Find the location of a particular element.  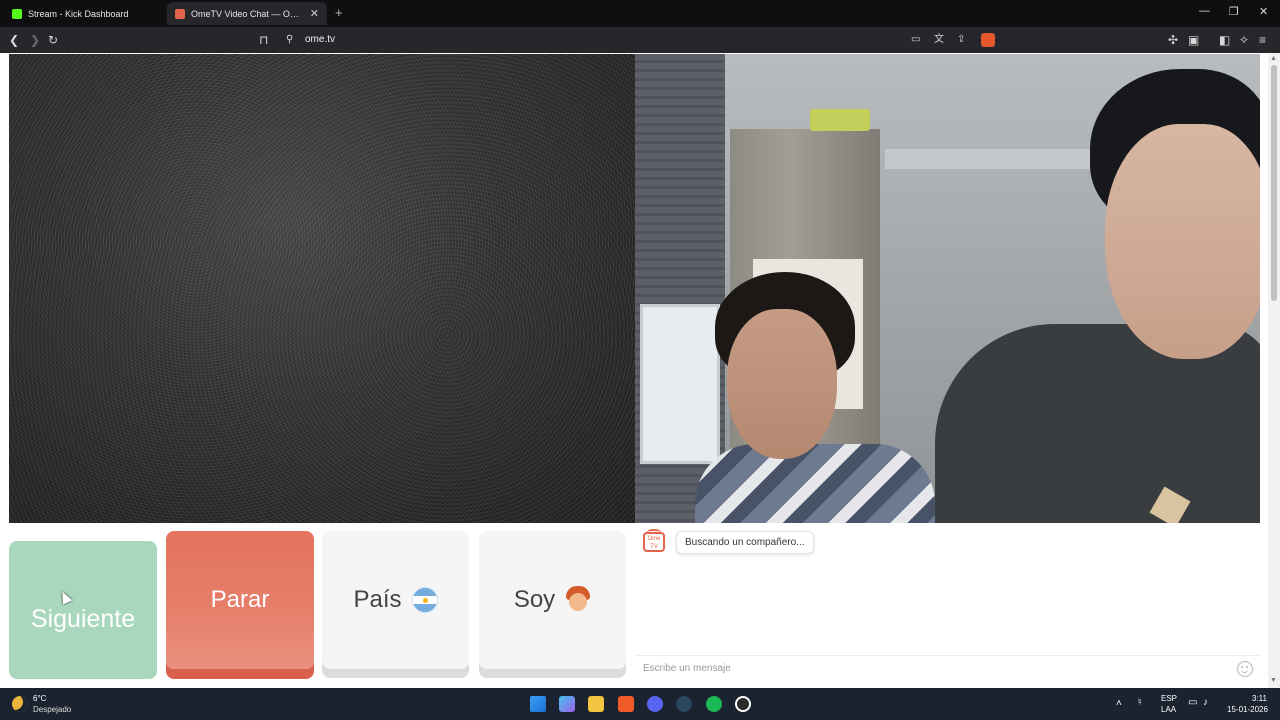

scroll-down-icon: ▼ is located at coordinates (1273, 680).